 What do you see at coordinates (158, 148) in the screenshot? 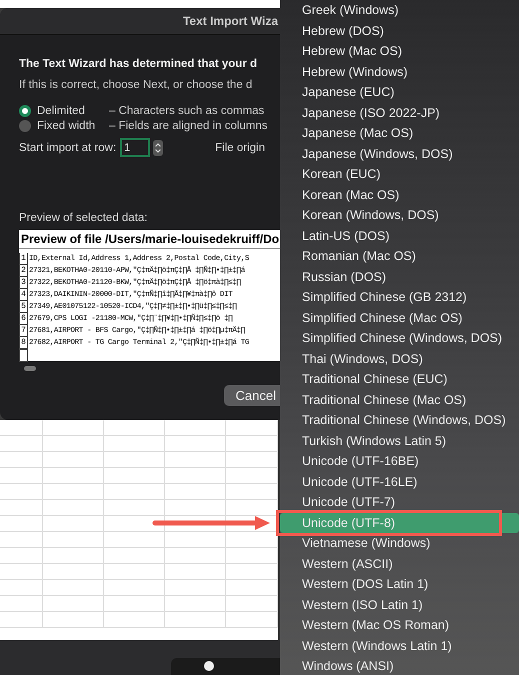
I see `stepper-icon` at bounding box center [158, 148].